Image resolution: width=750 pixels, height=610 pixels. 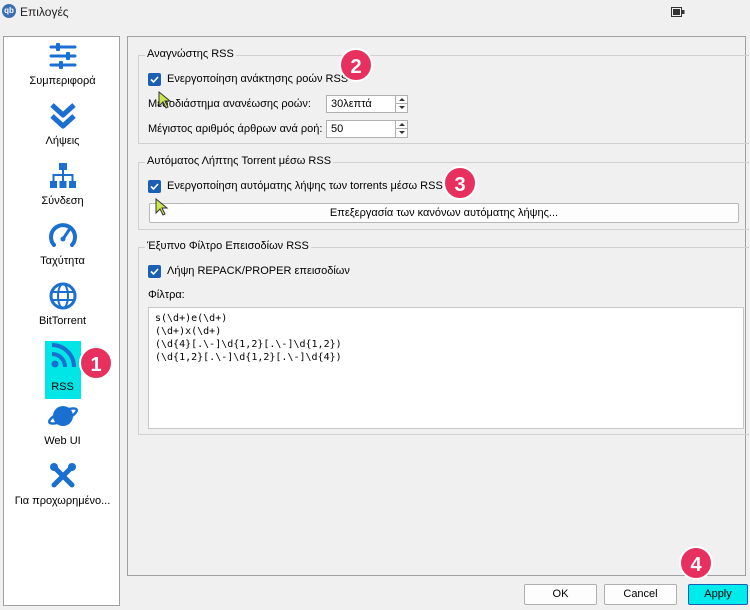 What do you see at coordinates (337, 129) in the screenshot?
I see `spinbox-value: 50` at bounding box center [337, 129].